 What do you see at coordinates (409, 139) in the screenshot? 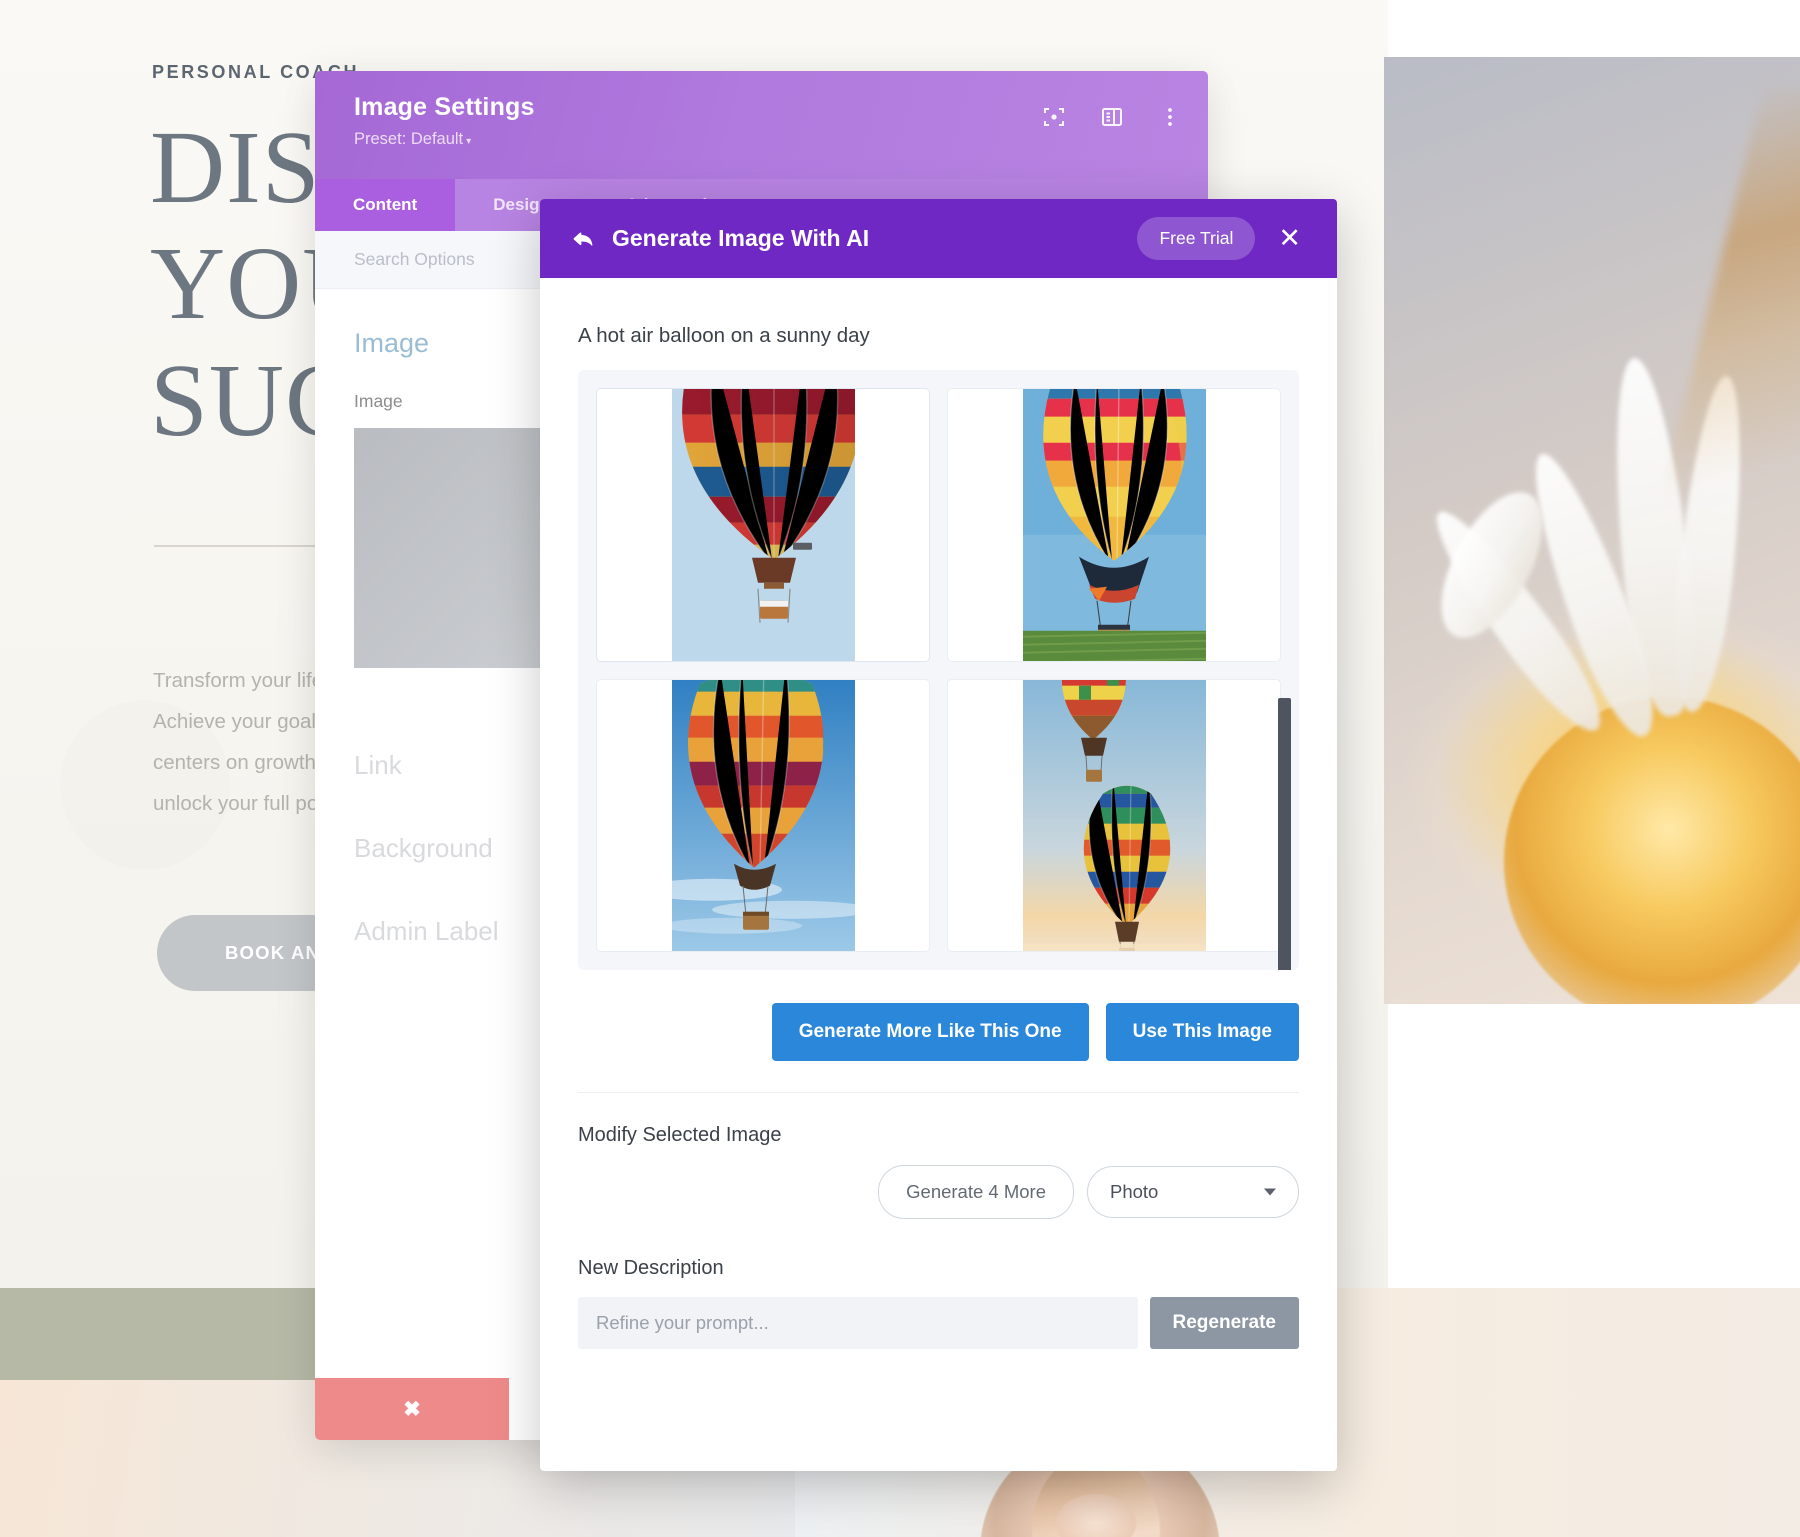
I see `preset-label: Preset: Default` at bounding box center [409, 139].